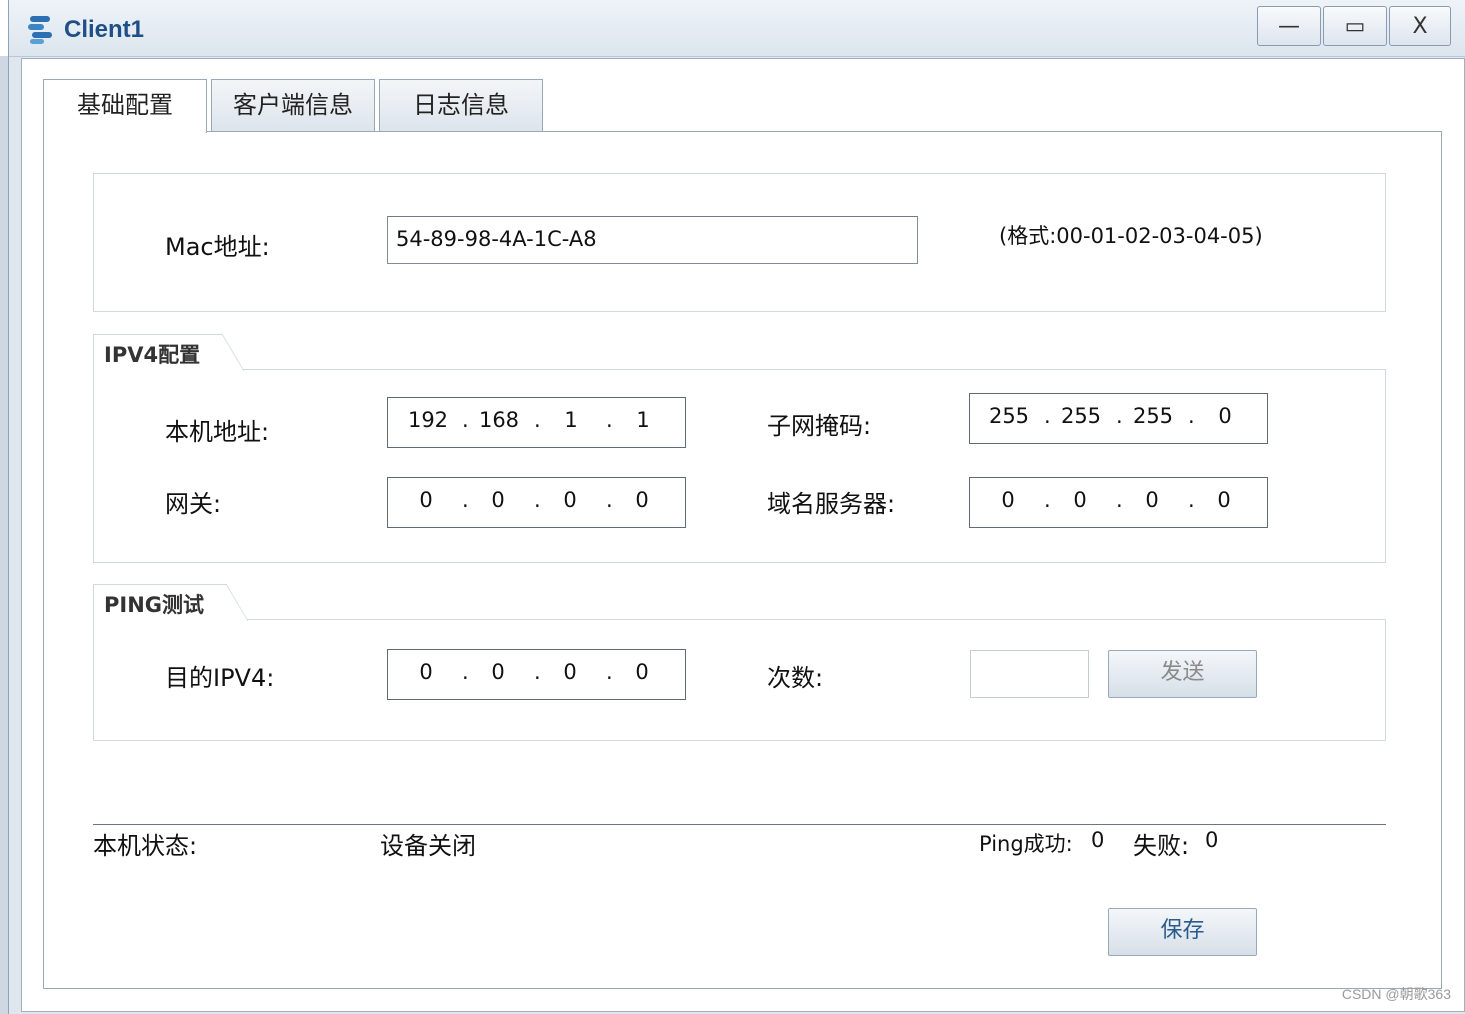 The width and height of the screenshot is (1465, 1014). What do you see at coordinates (1420, 26) in the screenshot?
I see `close-button: X` at bounding box center [1420, 26].